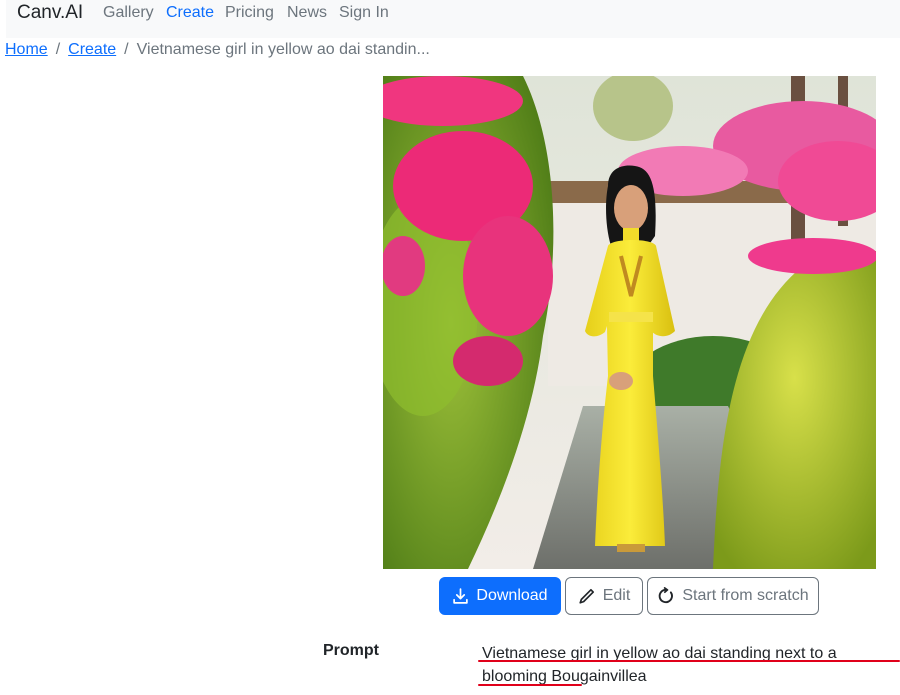 The width and height of the screenshot is (900, 695). Describe the element at coordinates (26, 49) in the screenshot. I see `breadcrumb-home: Home` at that location.